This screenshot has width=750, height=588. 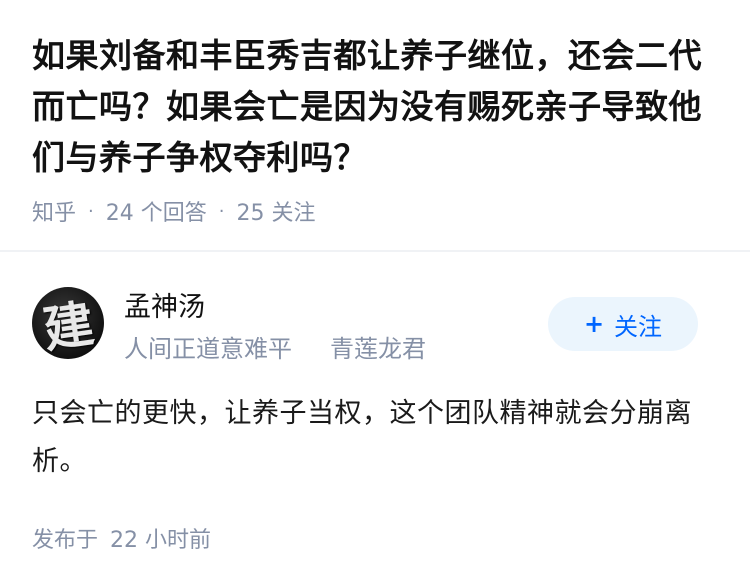 What do you see at coordinates (208, 349) in the screenshot?
I see `author-tag: 人间正道意难平` at bounding box center [208, 349].